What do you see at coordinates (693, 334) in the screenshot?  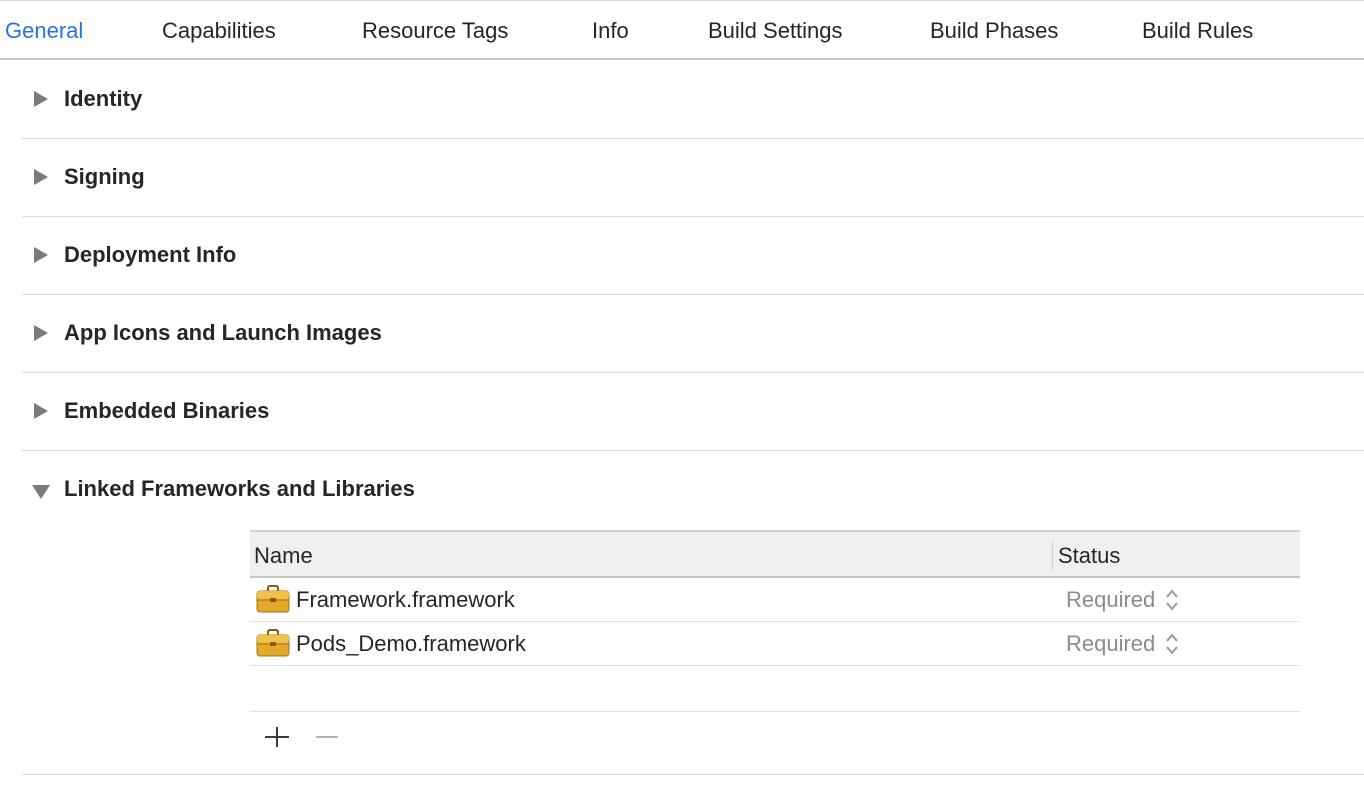 I see `section-app-icons: App Icons and Launch Images` at bounding box center [693, 334].